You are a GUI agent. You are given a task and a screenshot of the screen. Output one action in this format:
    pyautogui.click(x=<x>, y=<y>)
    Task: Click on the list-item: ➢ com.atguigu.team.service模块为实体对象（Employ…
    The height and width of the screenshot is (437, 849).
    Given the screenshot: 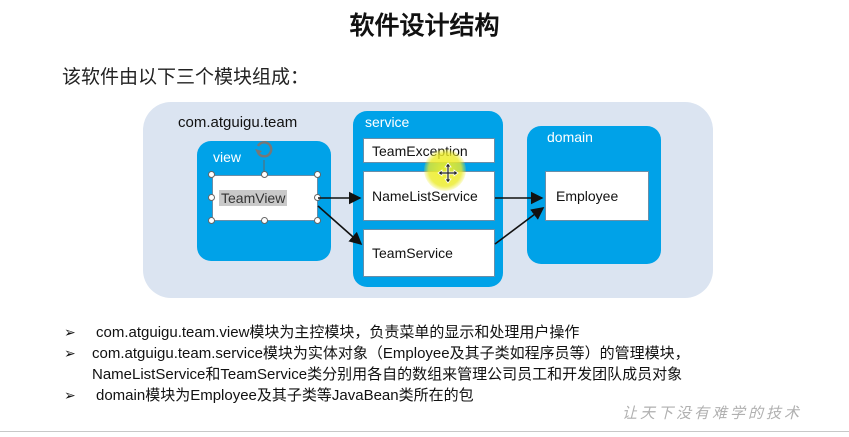 What is the action you would take?
    pyautogui.click(x=454, y=353)
    